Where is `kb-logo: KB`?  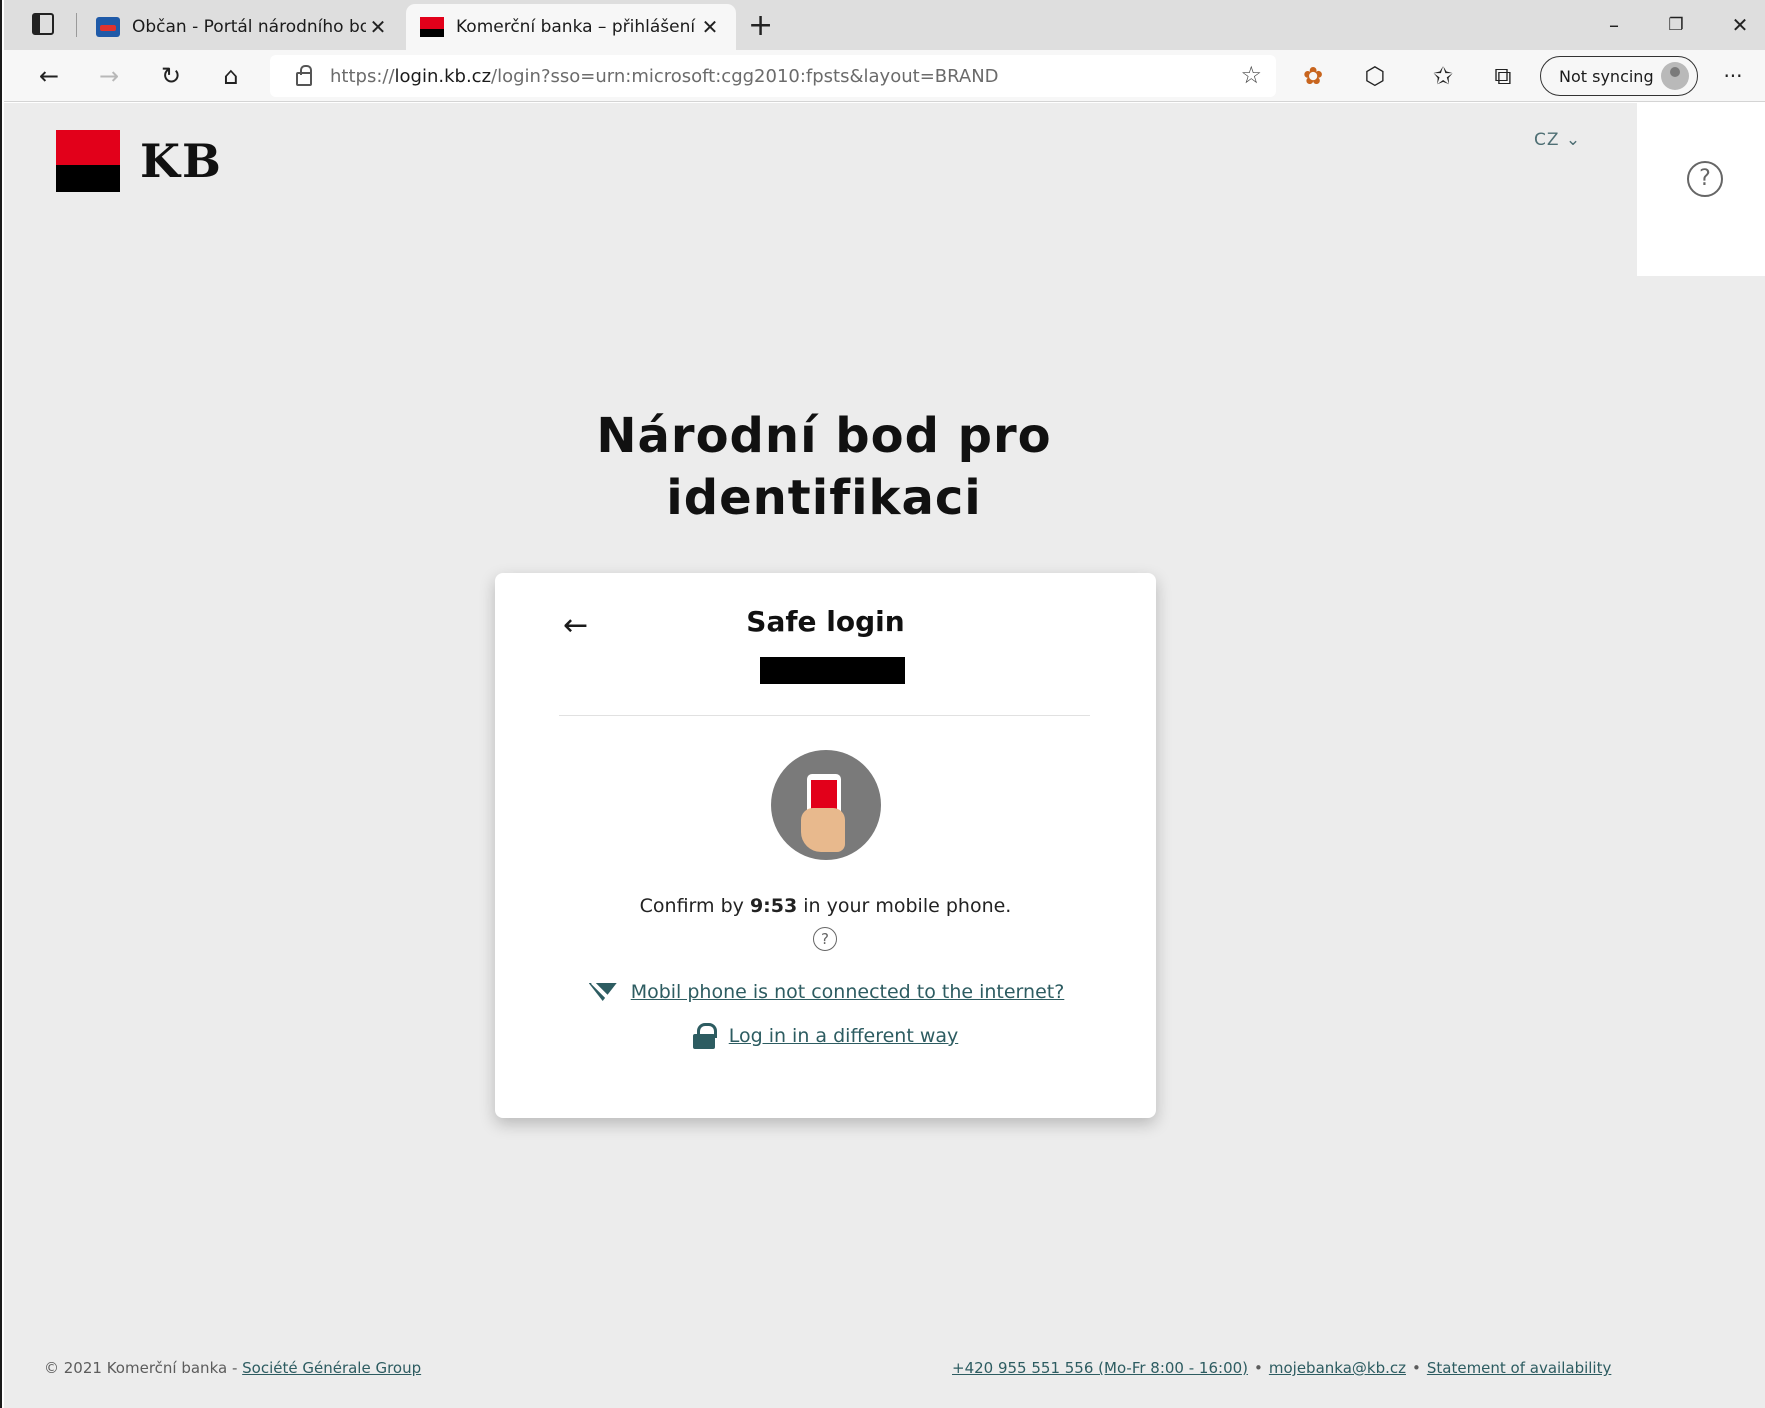 kb-logo: KB is located at coordinates (139, 161).